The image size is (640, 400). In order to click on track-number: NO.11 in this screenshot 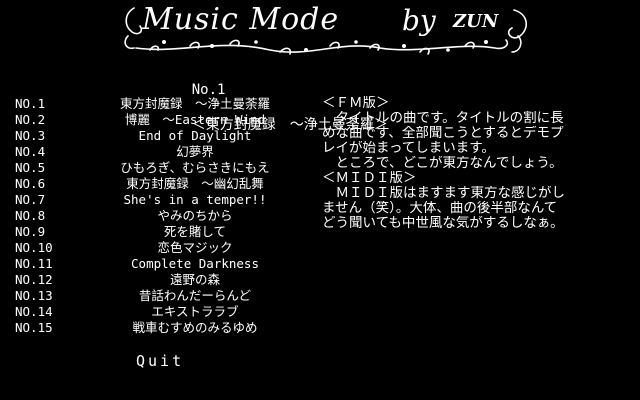, I will do `click(34, 263)`.